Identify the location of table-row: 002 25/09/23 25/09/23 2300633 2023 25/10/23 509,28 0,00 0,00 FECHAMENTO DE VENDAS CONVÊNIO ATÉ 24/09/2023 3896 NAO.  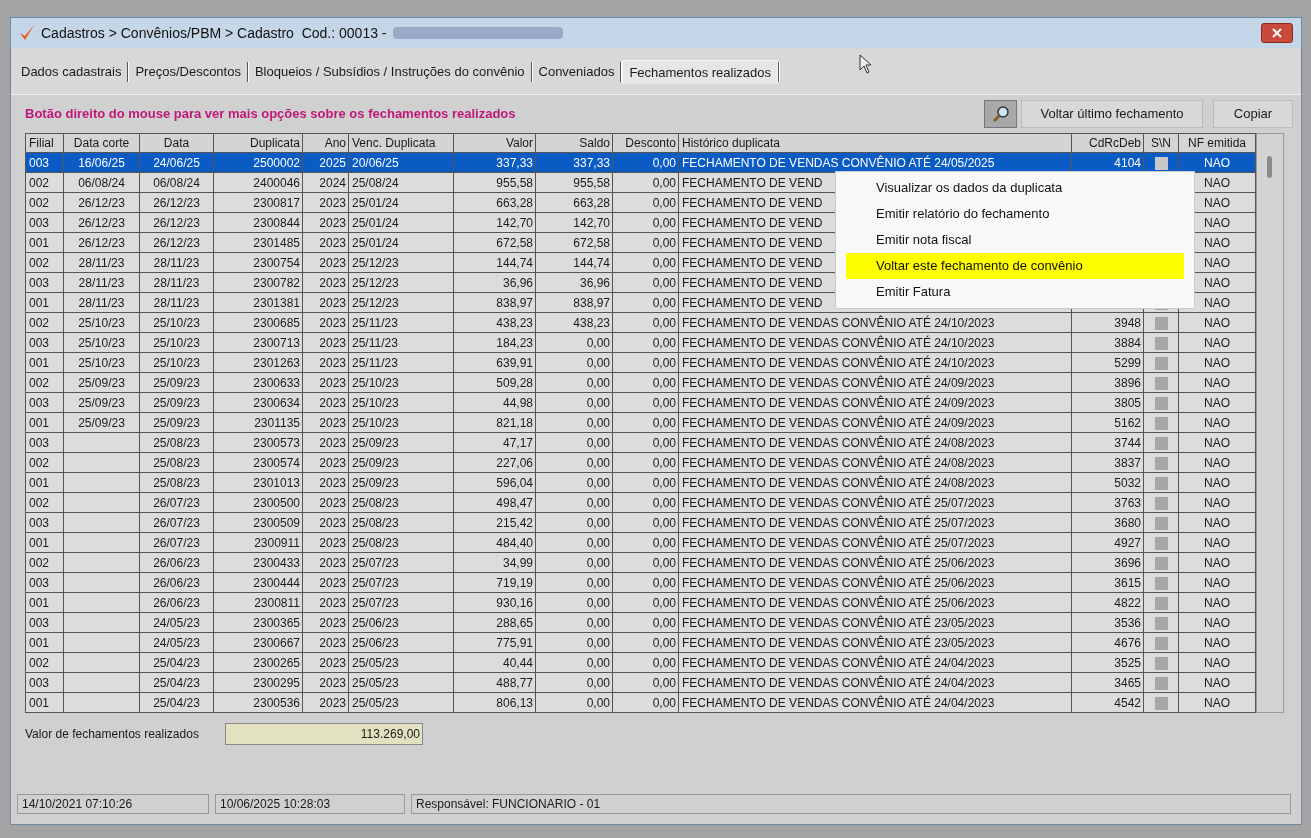
(640, 382).